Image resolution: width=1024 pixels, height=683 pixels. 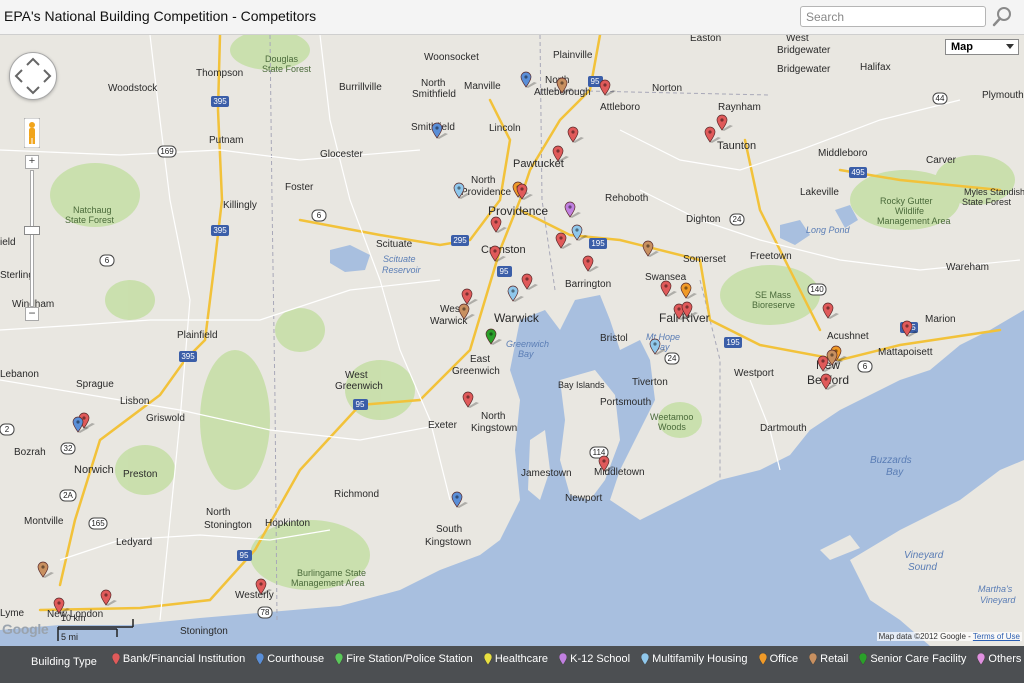 What do you see at coordinates (905, 352) in the screenshot?
I see `svg-text: Mattapoisett` at bounding box center [905, 352].